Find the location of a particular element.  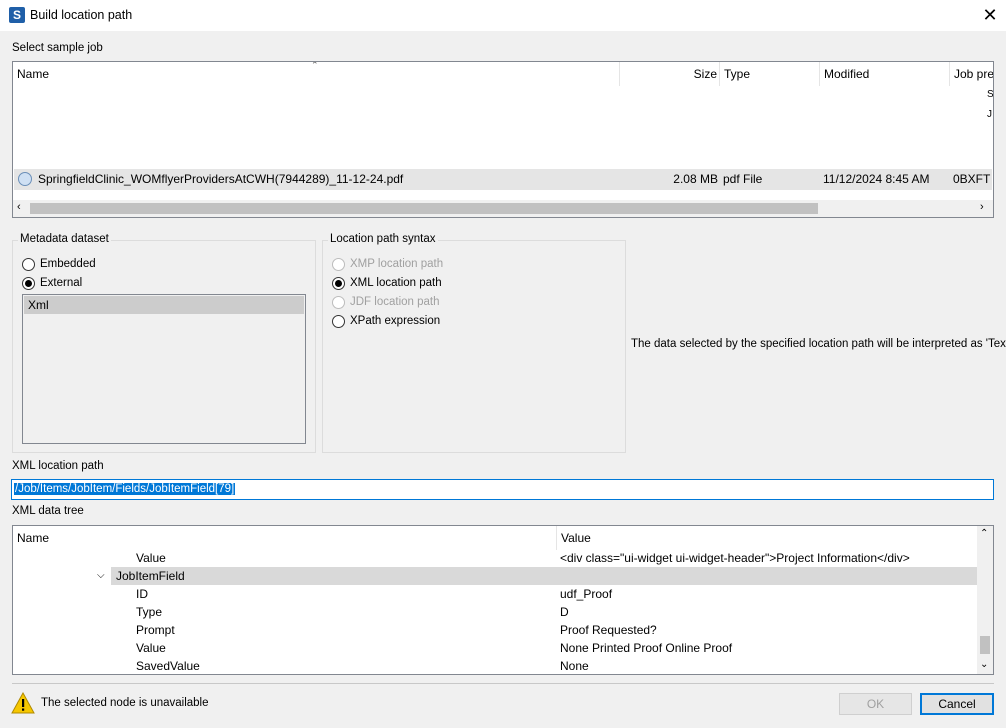

column-header-value: Value is located at coordinates (767, 538).